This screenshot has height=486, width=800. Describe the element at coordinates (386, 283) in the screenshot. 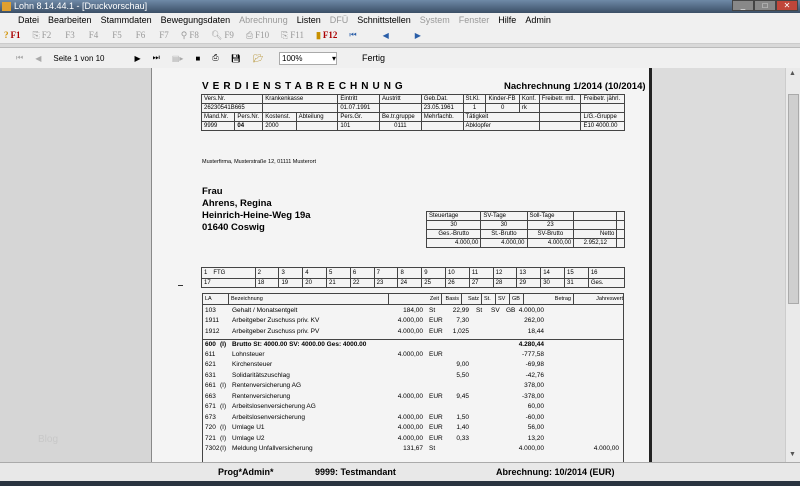

I see `cell: 23` at that location.